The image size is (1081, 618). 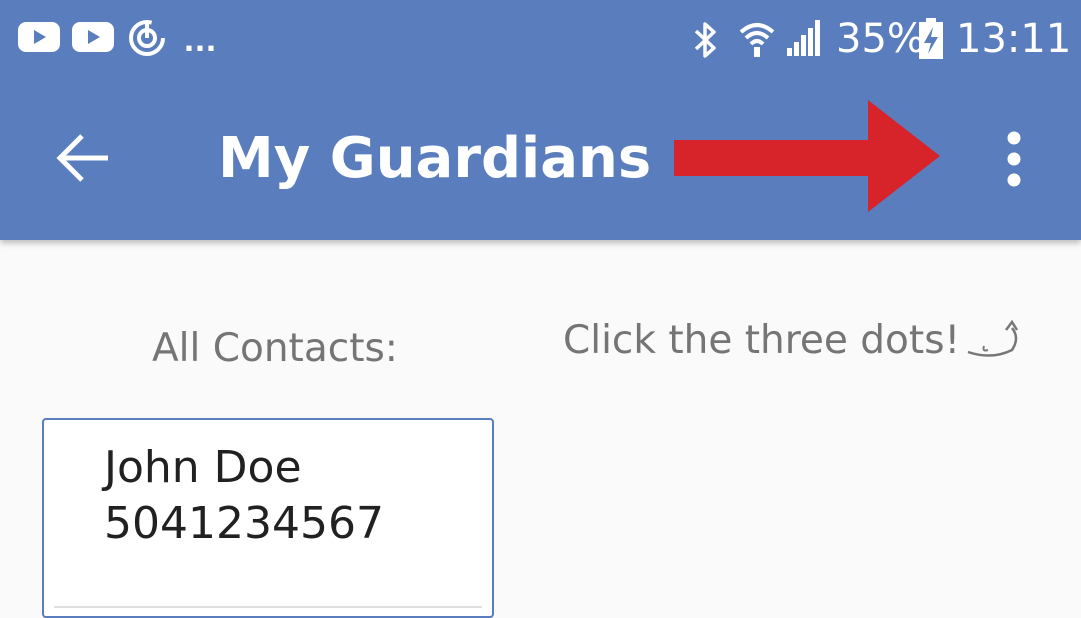 I want to click on hint-text: Click the three dots!, so click(x=762, y=340).